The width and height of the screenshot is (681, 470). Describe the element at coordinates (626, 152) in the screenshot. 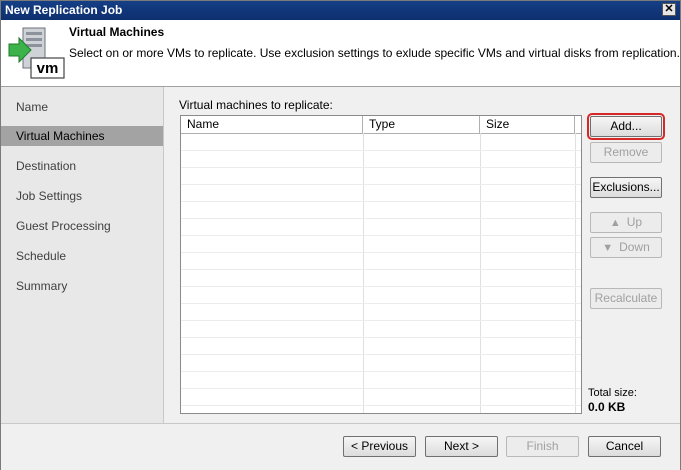

I see `remove-button: Remove` at that location.